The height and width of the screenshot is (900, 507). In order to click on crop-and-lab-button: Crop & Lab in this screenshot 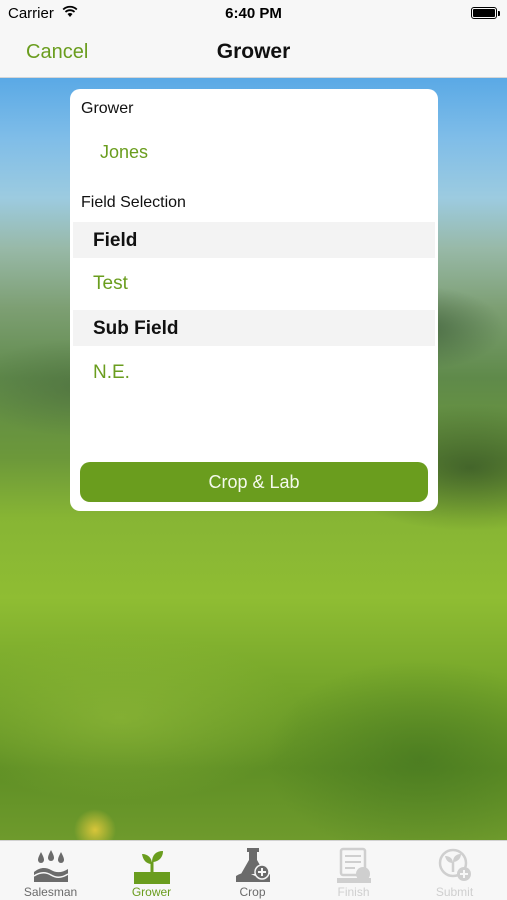, I will do `click(254, 482)`.